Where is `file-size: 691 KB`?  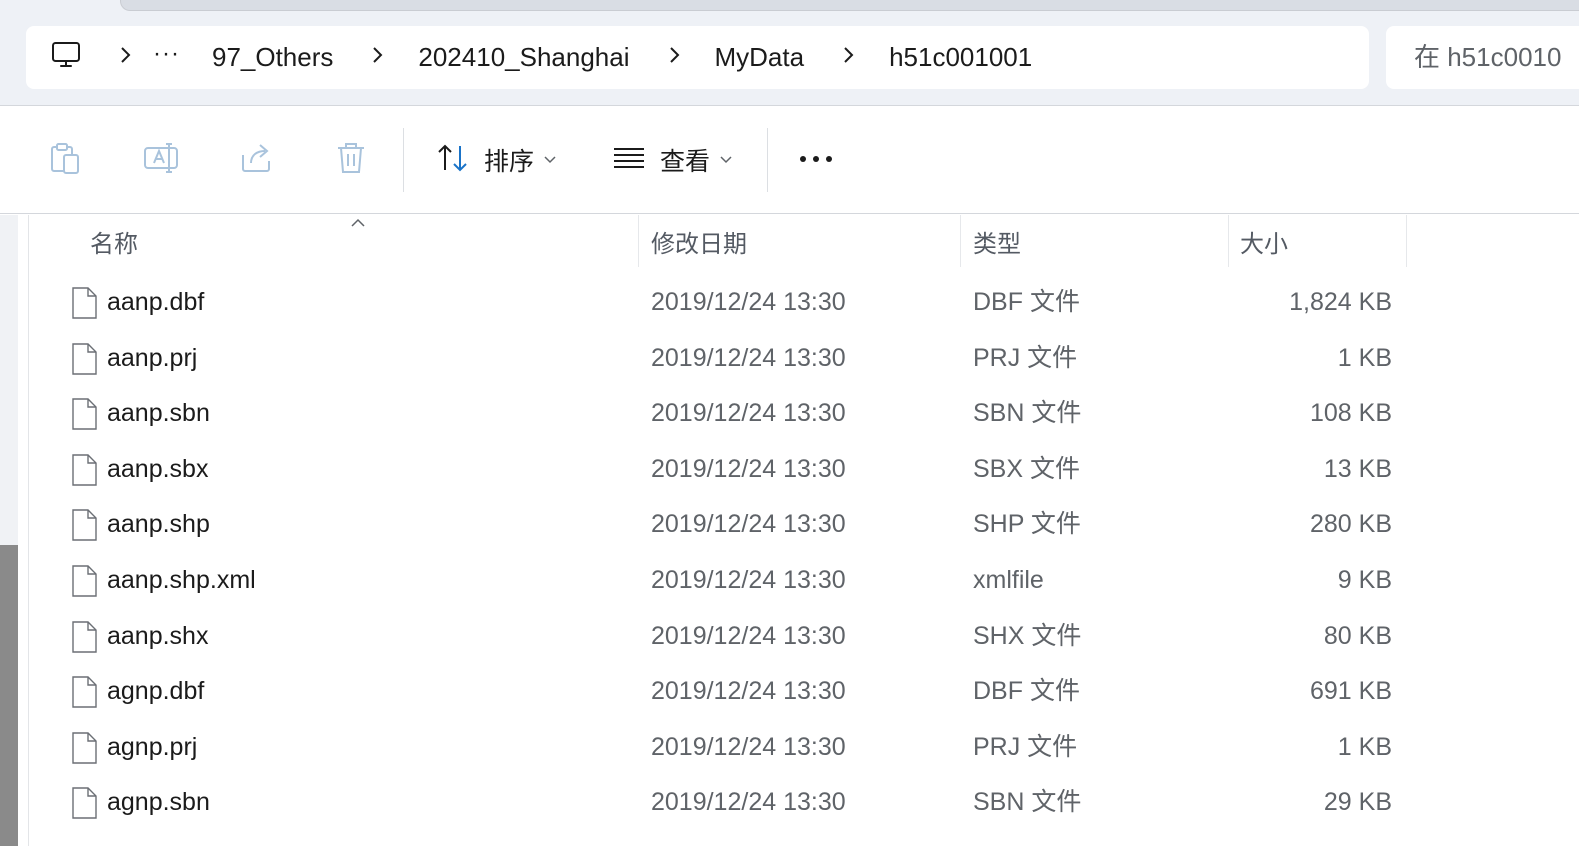
file-size: 691 KB is located at coordinates (1350, 691).